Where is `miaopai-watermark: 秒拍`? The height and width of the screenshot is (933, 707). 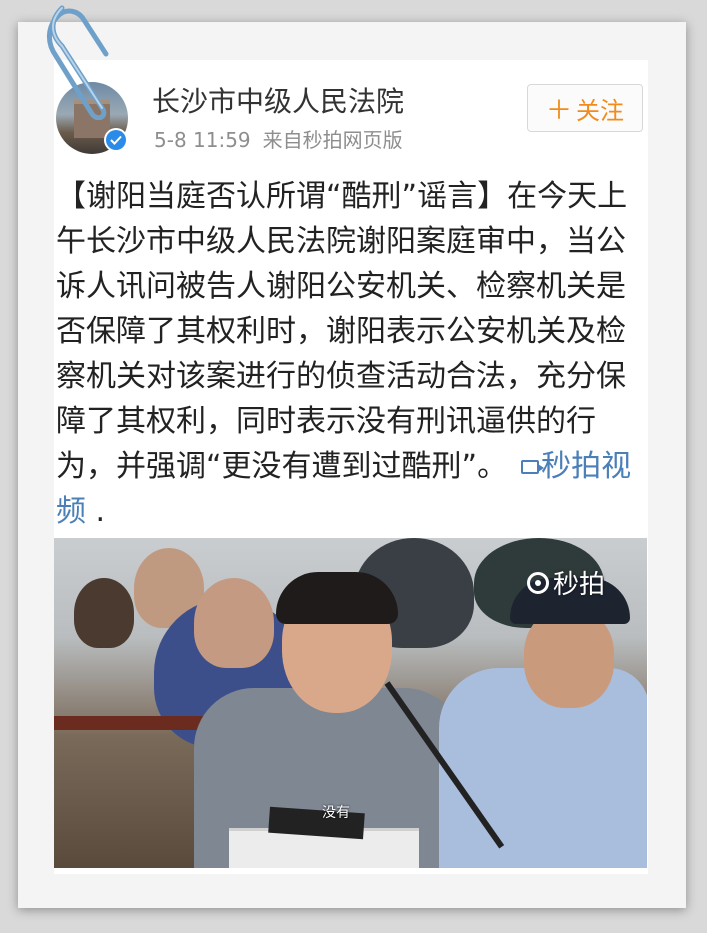
miaopai-watermark: 秒拍 is located at coordinates (566, 582).